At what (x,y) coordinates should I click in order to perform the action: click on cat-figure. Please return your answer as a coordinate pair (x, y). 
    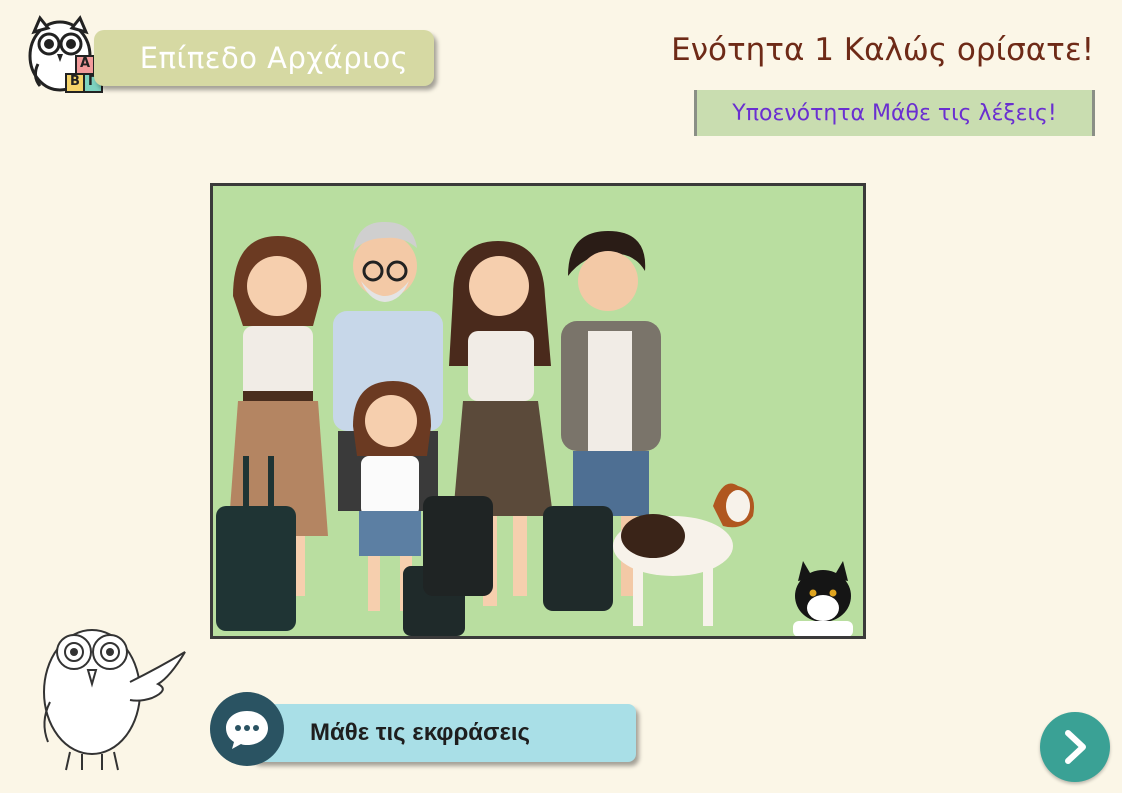
    Looking at the image, I should click on (823, 598).